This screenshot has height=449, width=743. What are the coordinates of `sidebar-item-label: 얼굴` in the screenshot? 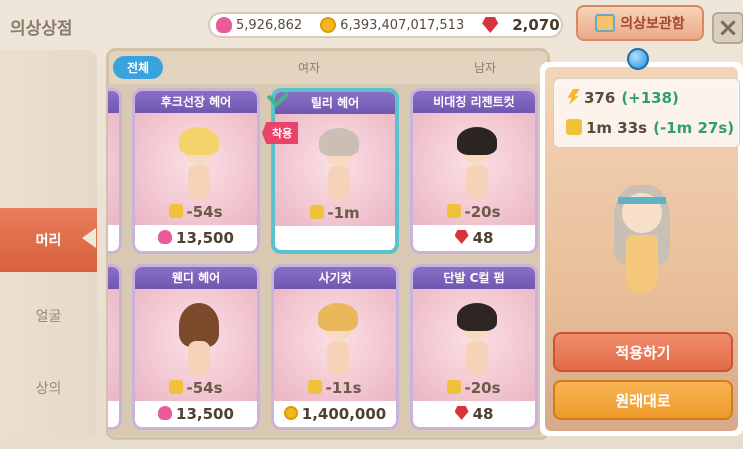 It's located at (48, 317).